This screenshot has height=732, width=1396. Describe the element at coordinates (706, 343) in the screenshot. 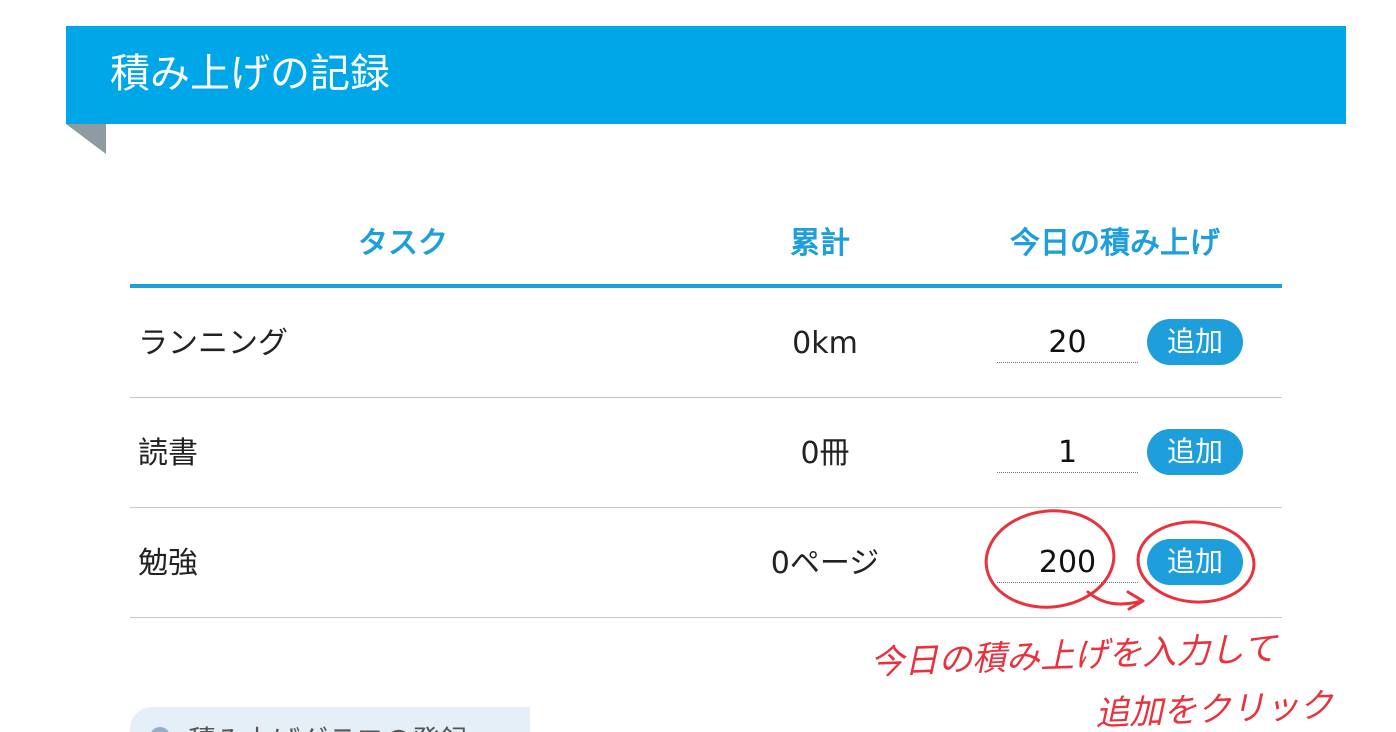

I see `table-row: ランニング 0km 追加` at that location.